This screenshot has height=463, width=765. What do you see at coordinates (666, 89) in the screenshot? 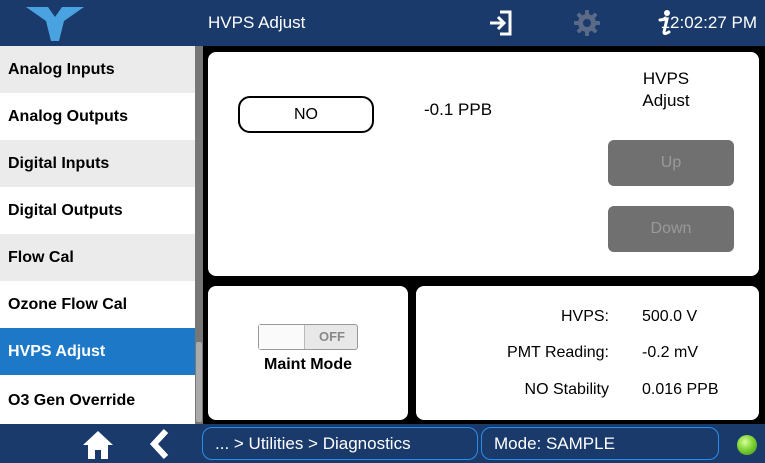
I see `panel-heading: HVPS Adjust` at bounding box center [666, 89].